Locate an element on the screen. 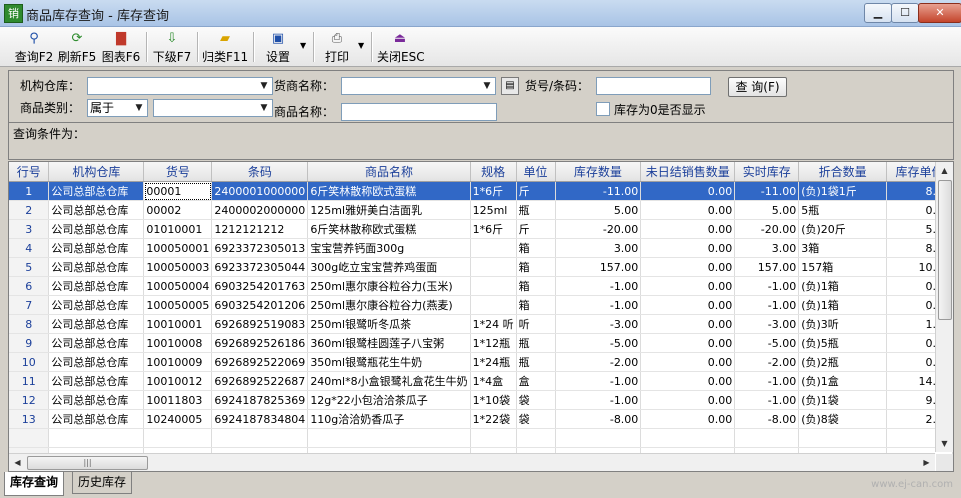 The height and width of the screenshot is (498, 961). table-cell: 157.00 is located at coordinates (598, 267).